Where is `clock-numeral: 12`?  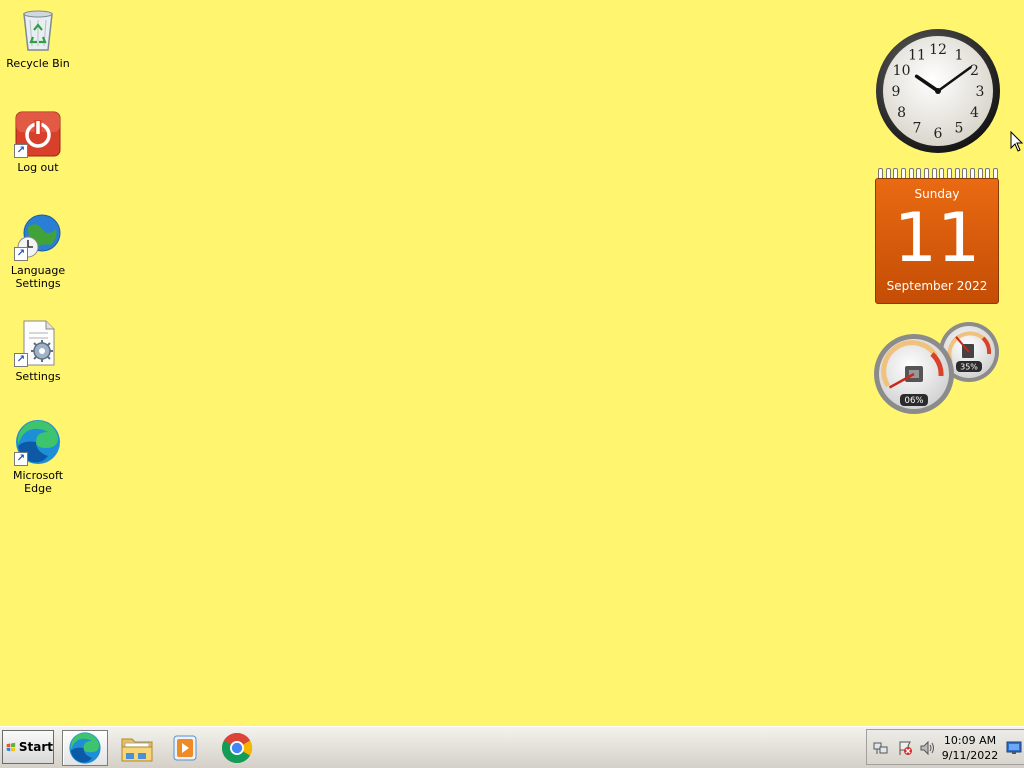
clock-numeral: 12 is located at coordinates (938, 50).